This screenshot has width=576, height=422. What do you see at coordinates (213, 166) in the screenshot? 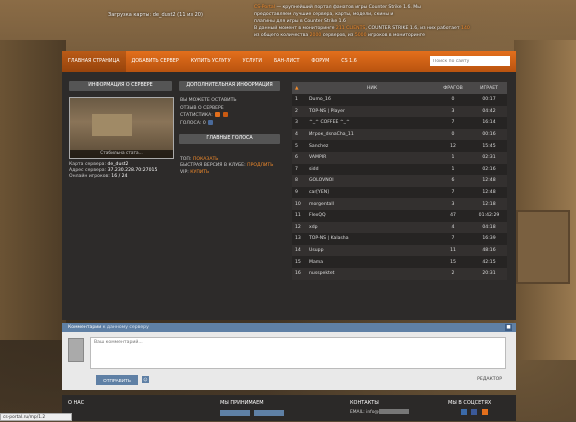
I see `fast-label: БЫСТРАЯ ВЕРСИЯ В КЛУБЕ:` at bounding box center [213, 166].